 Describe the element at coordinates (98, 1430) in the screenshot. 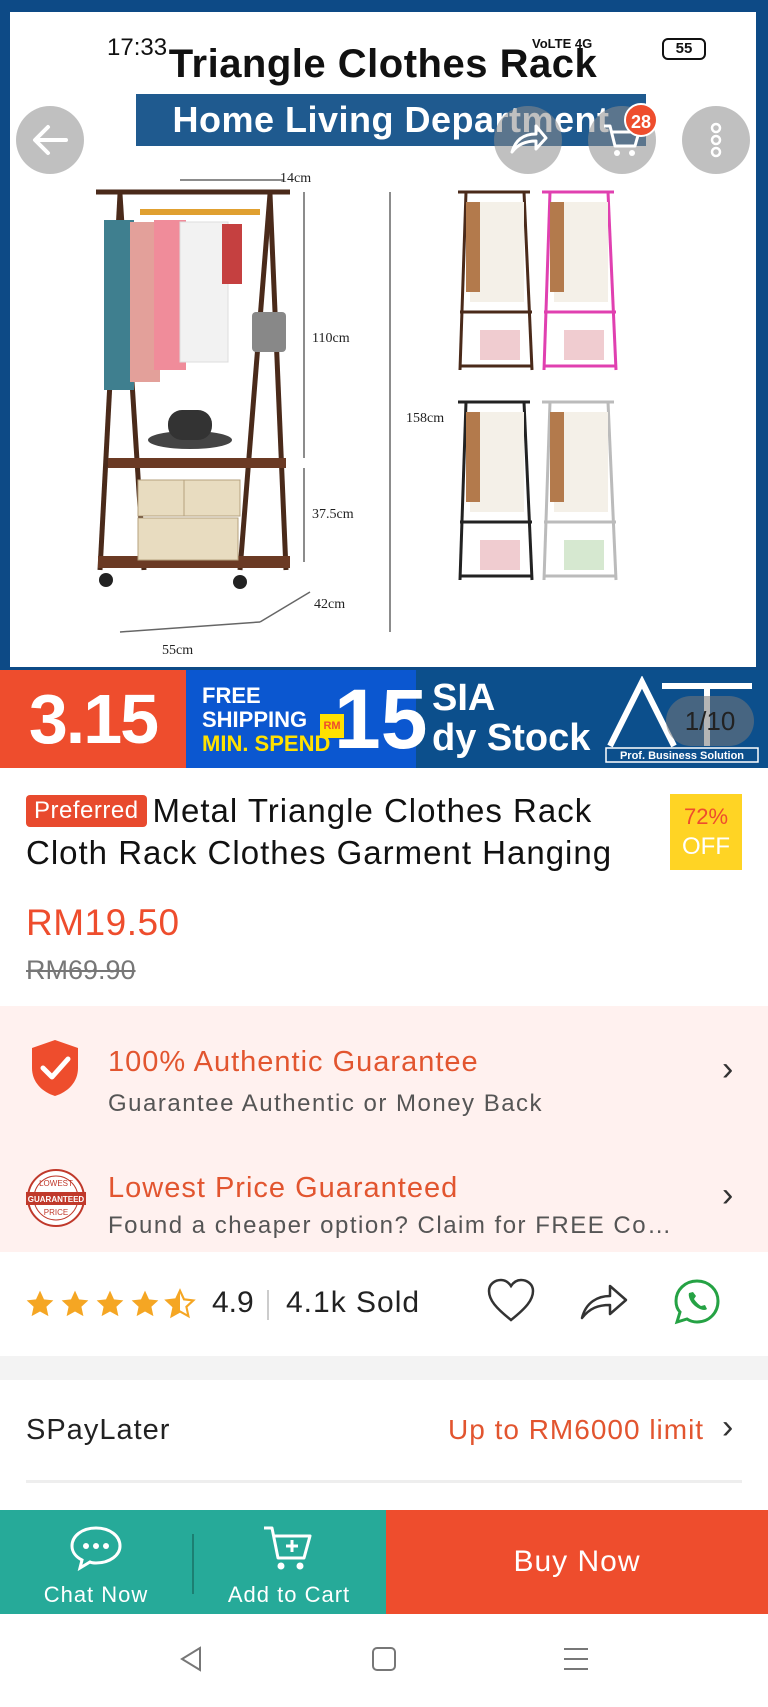

I see `spaylater-label: SPayLater` at that location.